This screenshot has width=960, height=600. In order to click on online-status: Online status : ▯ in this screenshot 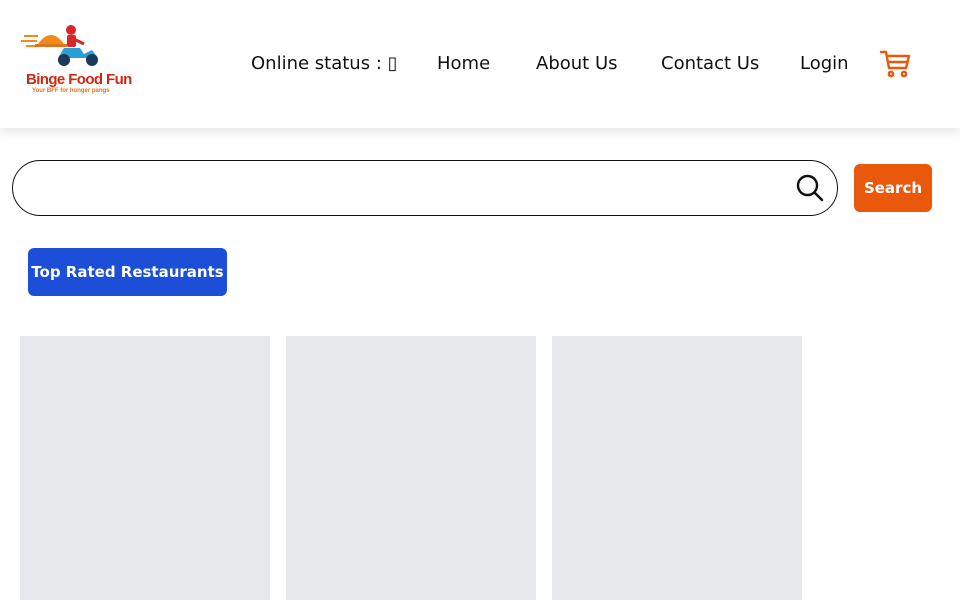, I will do `click(324, 63)`.